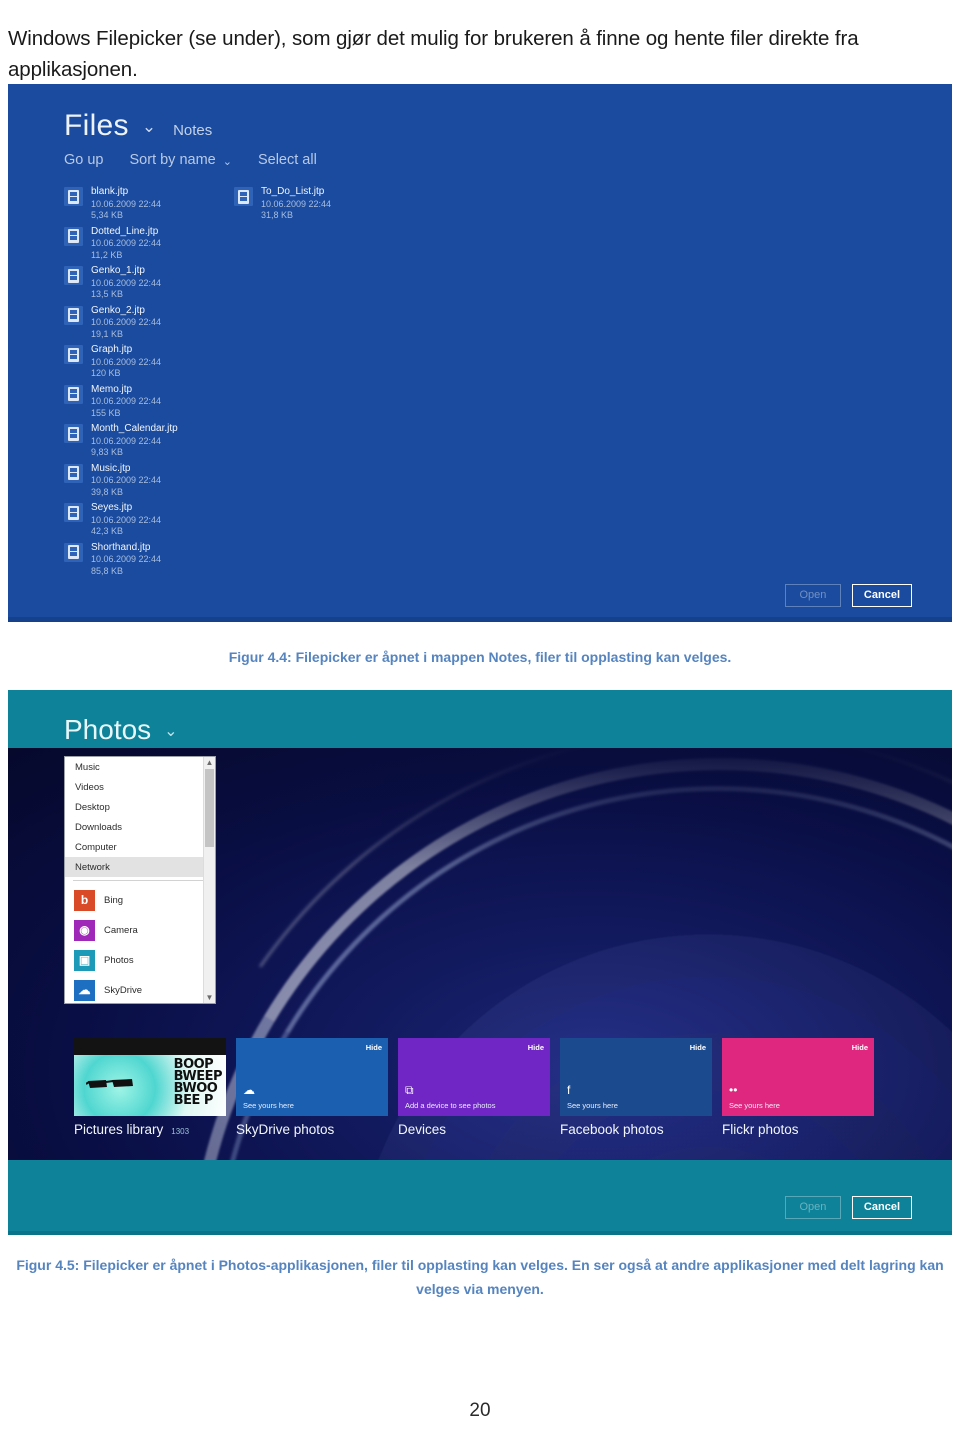  What do you see at coordinates (140, 787) in the screenshot?
I see `dropdown-item-videos: Videos` at bounding box center [140, 787].